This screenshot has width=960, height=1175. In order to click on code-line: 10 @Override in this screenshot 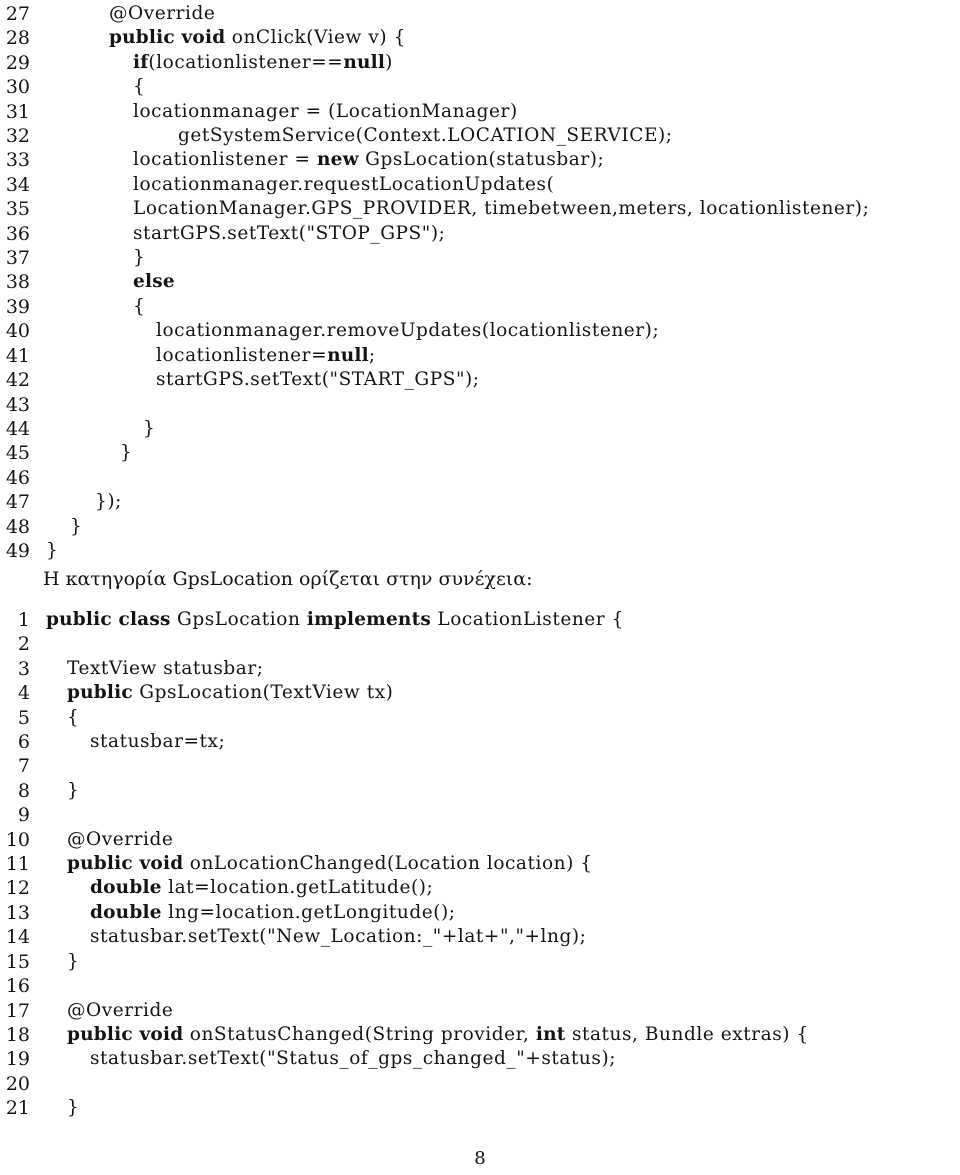, I will do `click(480, 840)`.